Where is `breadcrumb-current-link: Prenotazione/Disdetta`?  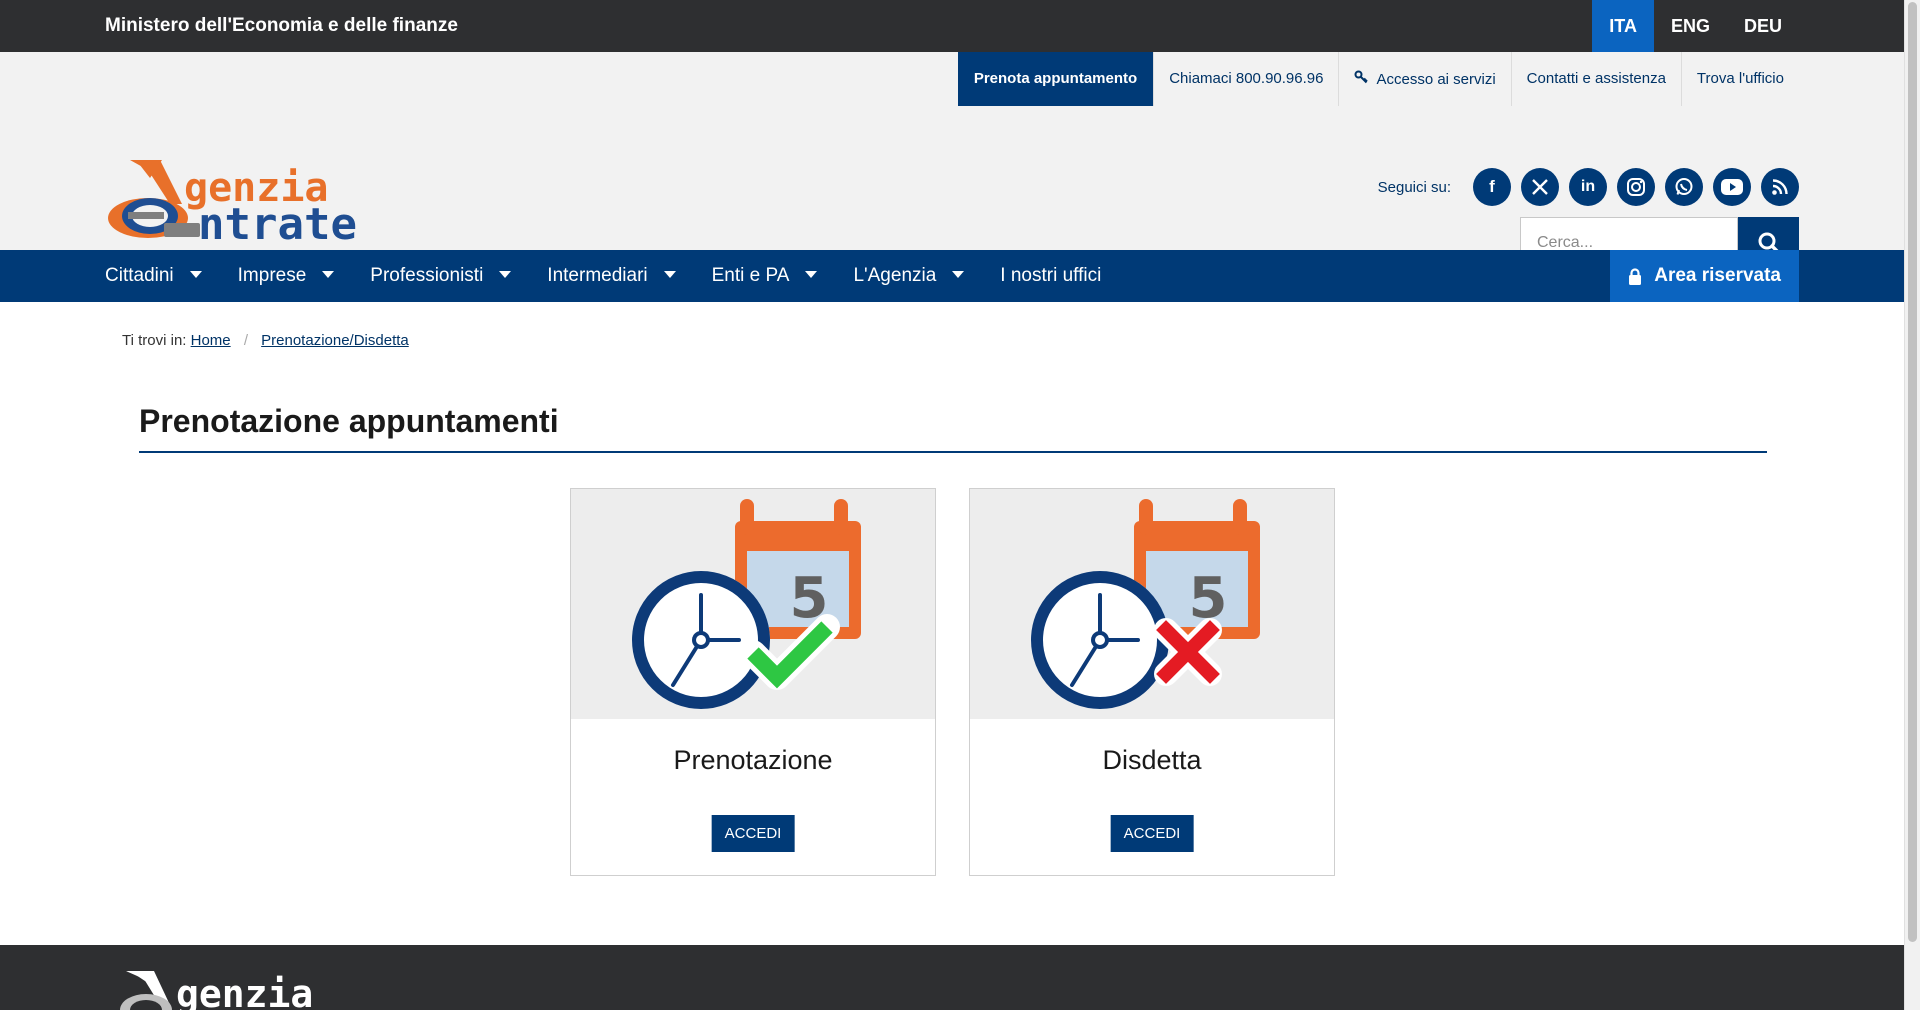
breadcrumb-current-link: Prenotazione/Disdetta is located at coordinates (335, 340).